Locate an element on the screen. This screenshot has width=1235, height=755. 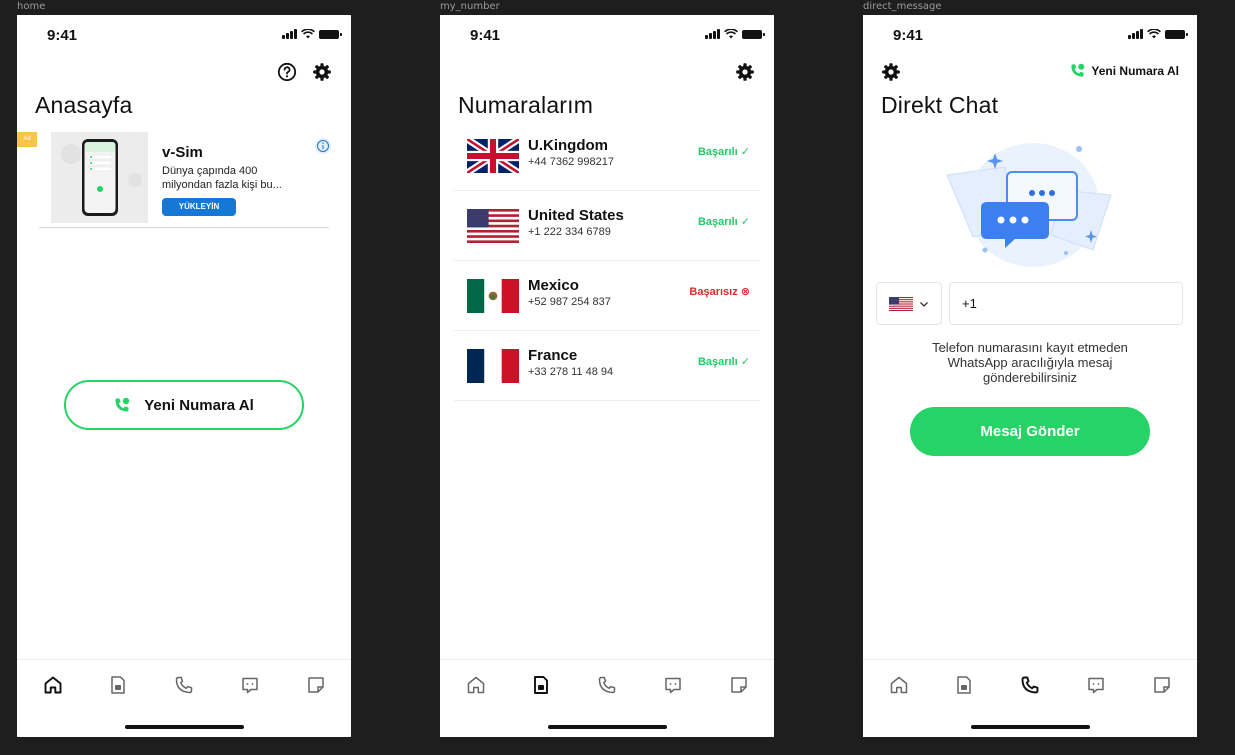
page-title: Anasayfa is located at coordinates (84, 105).